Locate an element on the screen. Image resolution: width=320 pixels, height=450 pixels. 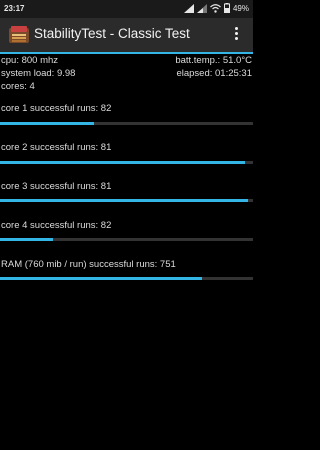
system-load: system load: 9.98 is located at coordinates (38, 73).